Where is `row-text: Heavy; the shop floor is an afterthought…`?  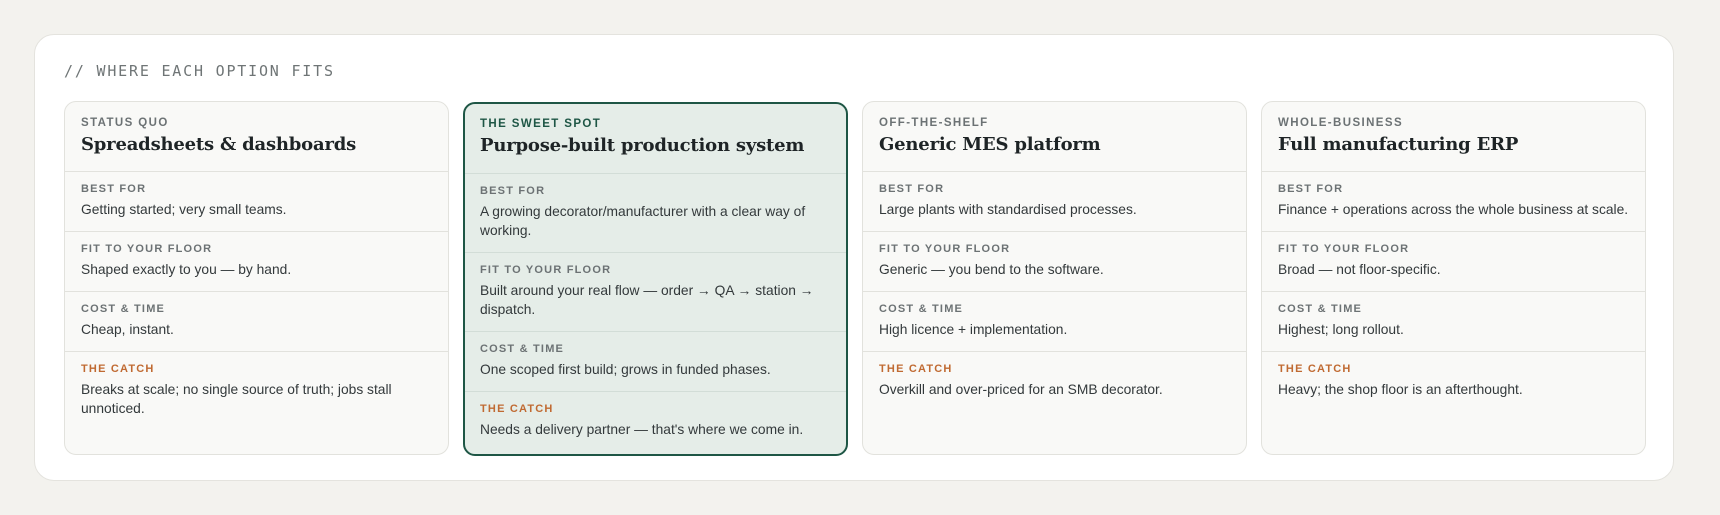 row-text: Heavy; the shop floor is an afterthought… is located at coordinates (1400, 389).